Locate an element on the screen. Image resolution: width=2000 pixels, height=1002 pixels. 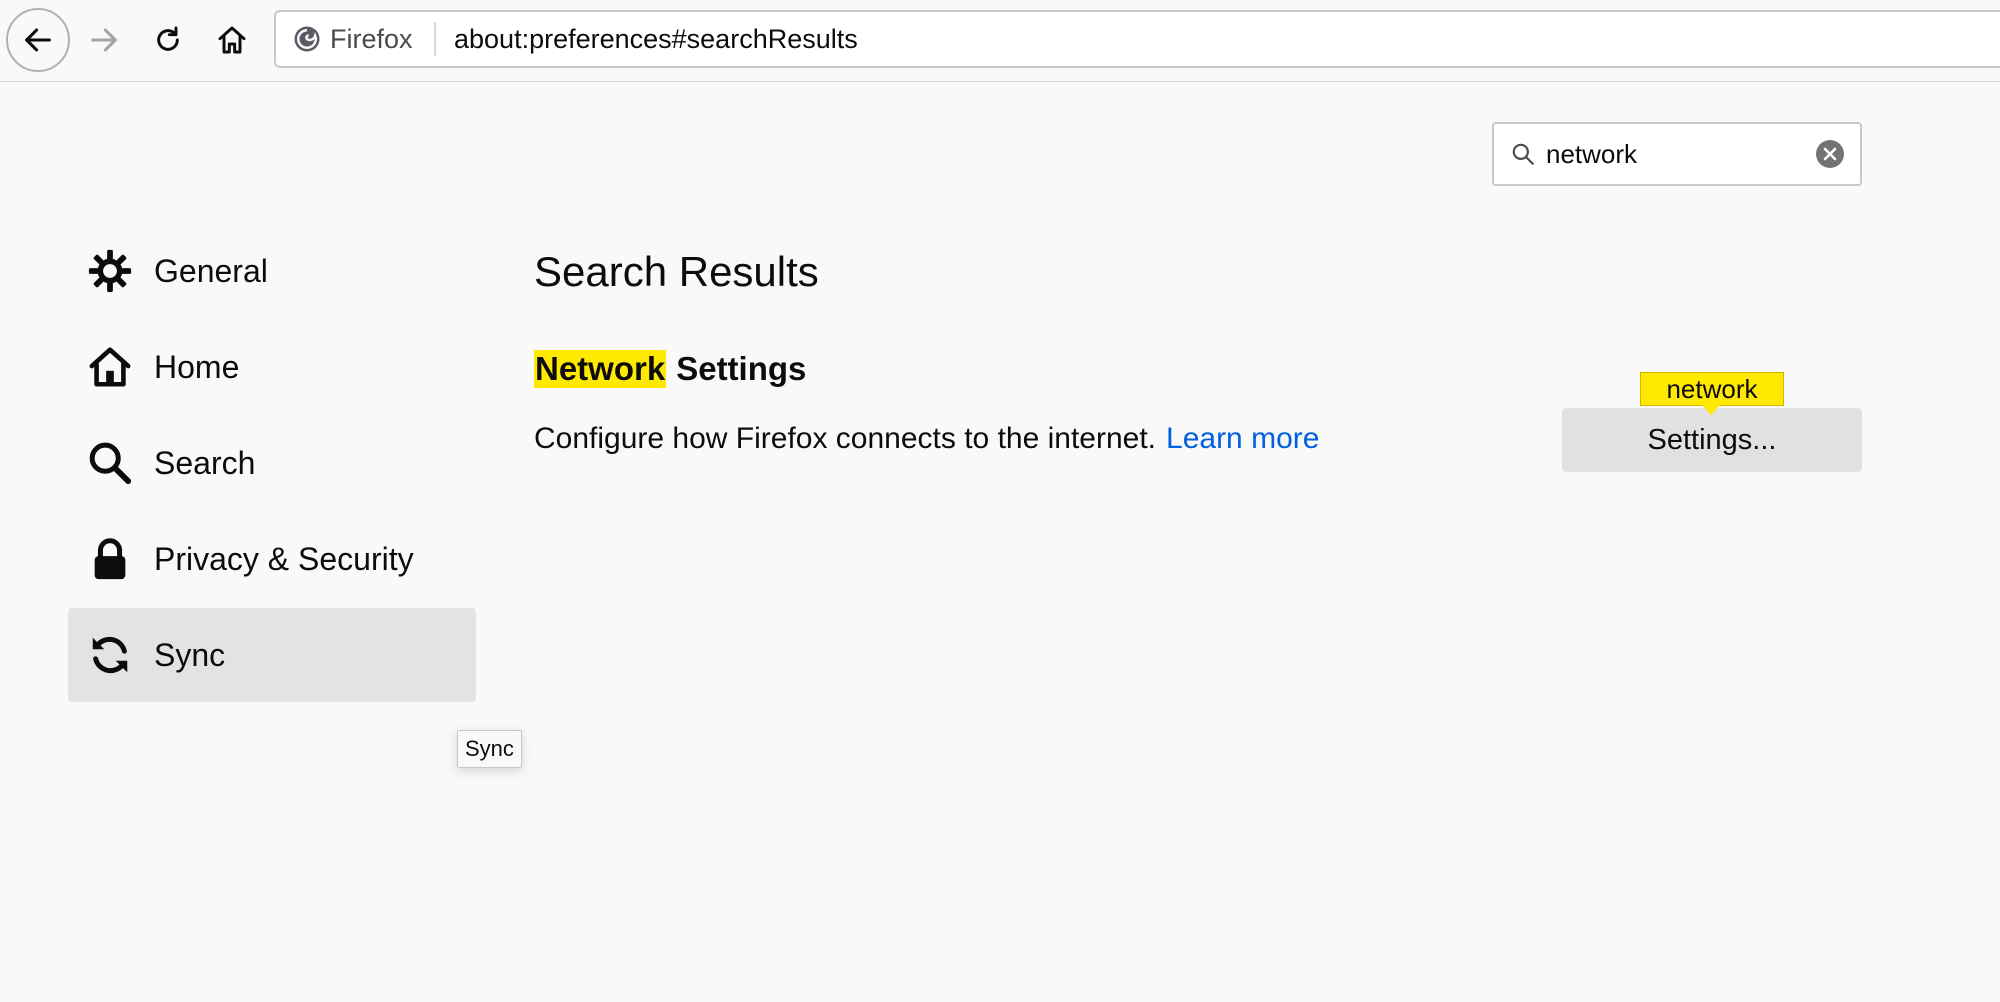
preferences-search-box is located at coordinates (1677, 154).